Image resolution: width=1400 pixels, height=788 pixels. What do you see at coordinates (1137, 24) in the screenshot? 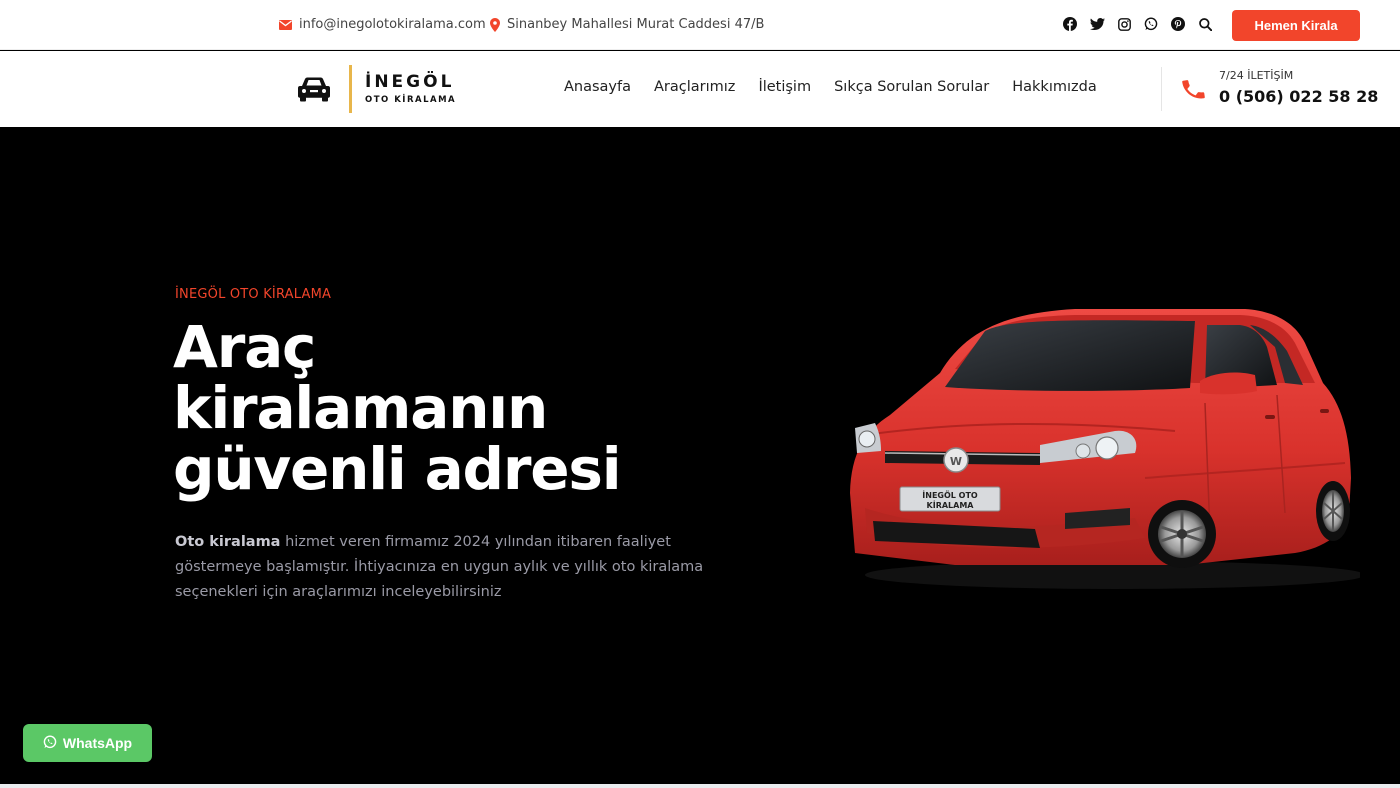
I see `social-links` at bounding box center [1137, 24].